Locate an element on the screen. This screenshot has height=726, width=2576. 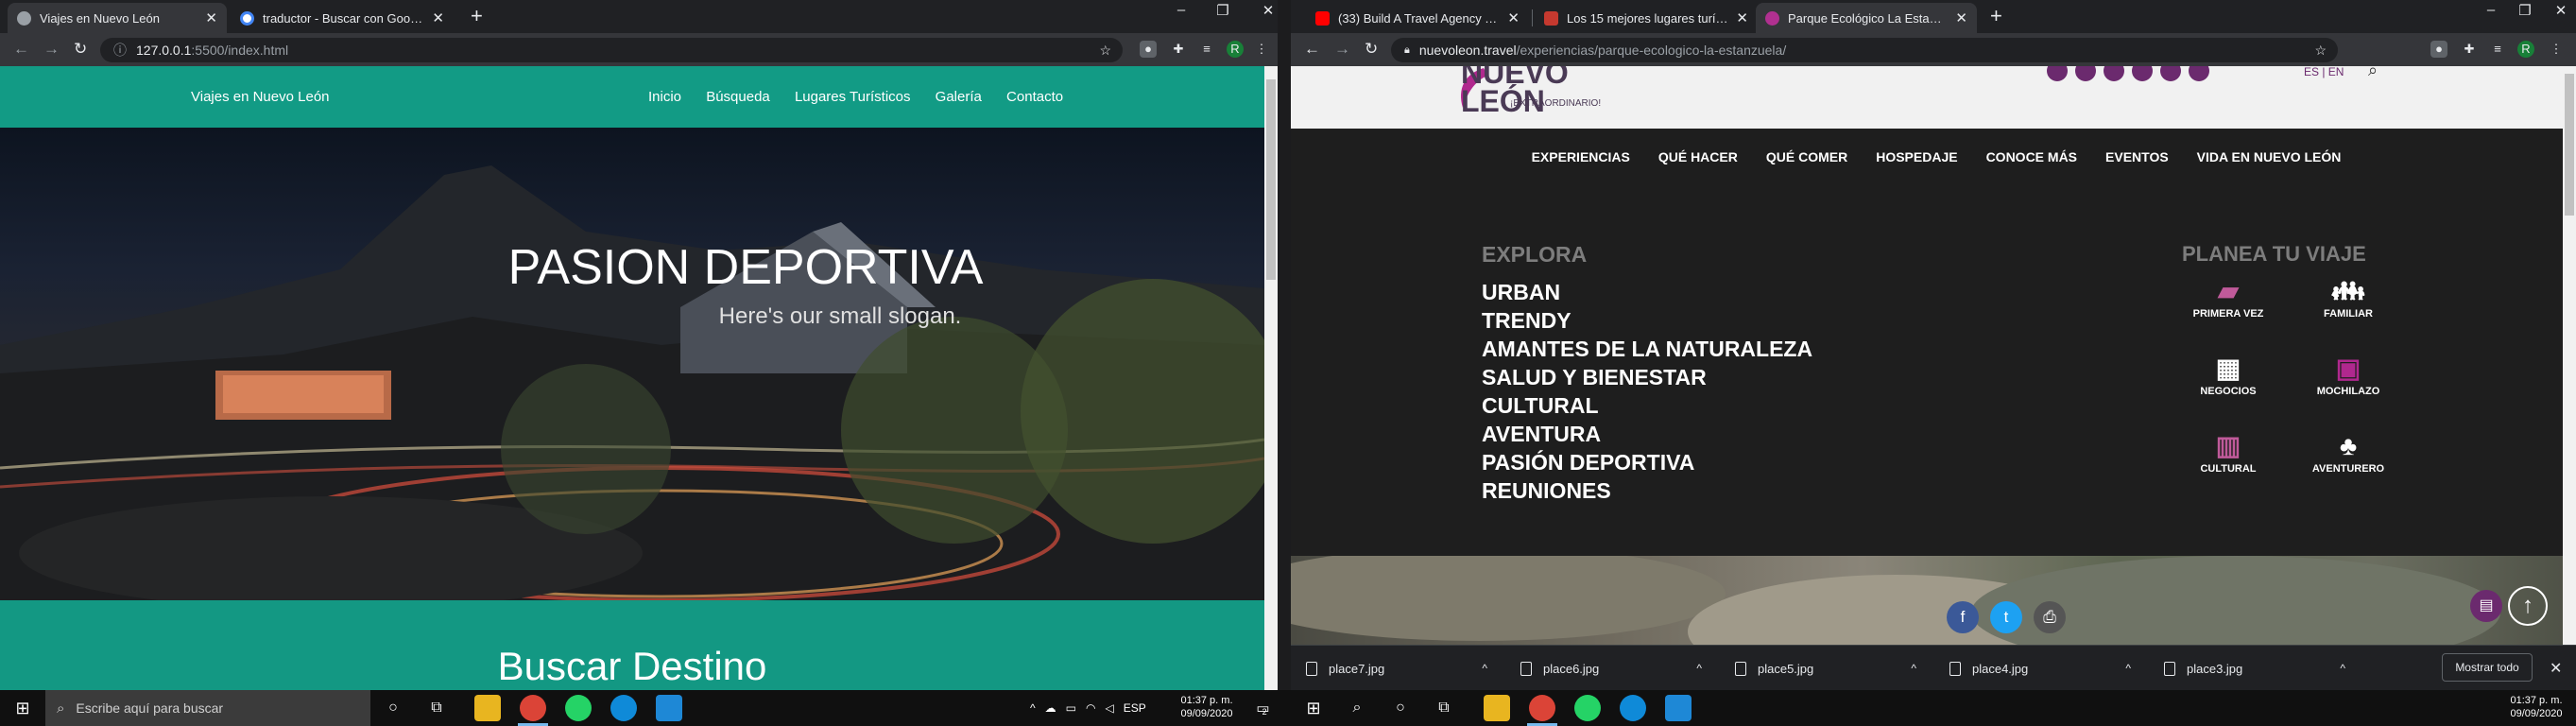
menu-hospedaje: HOSPEDAJE is located at coordinates (1916, 156).